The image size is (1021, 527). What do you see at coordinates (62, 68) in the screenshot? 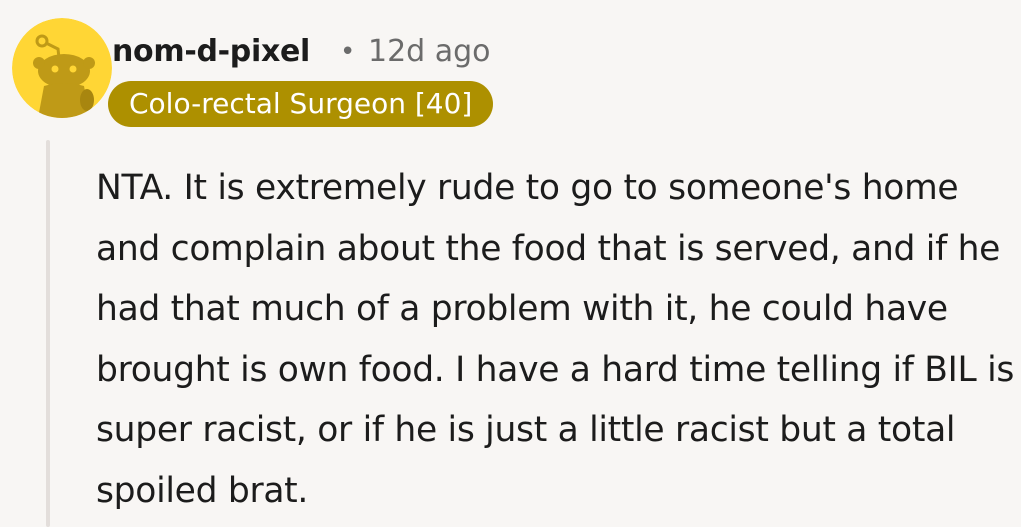
I see `snoo-avatar-icon` at bounding box center [62, 68].